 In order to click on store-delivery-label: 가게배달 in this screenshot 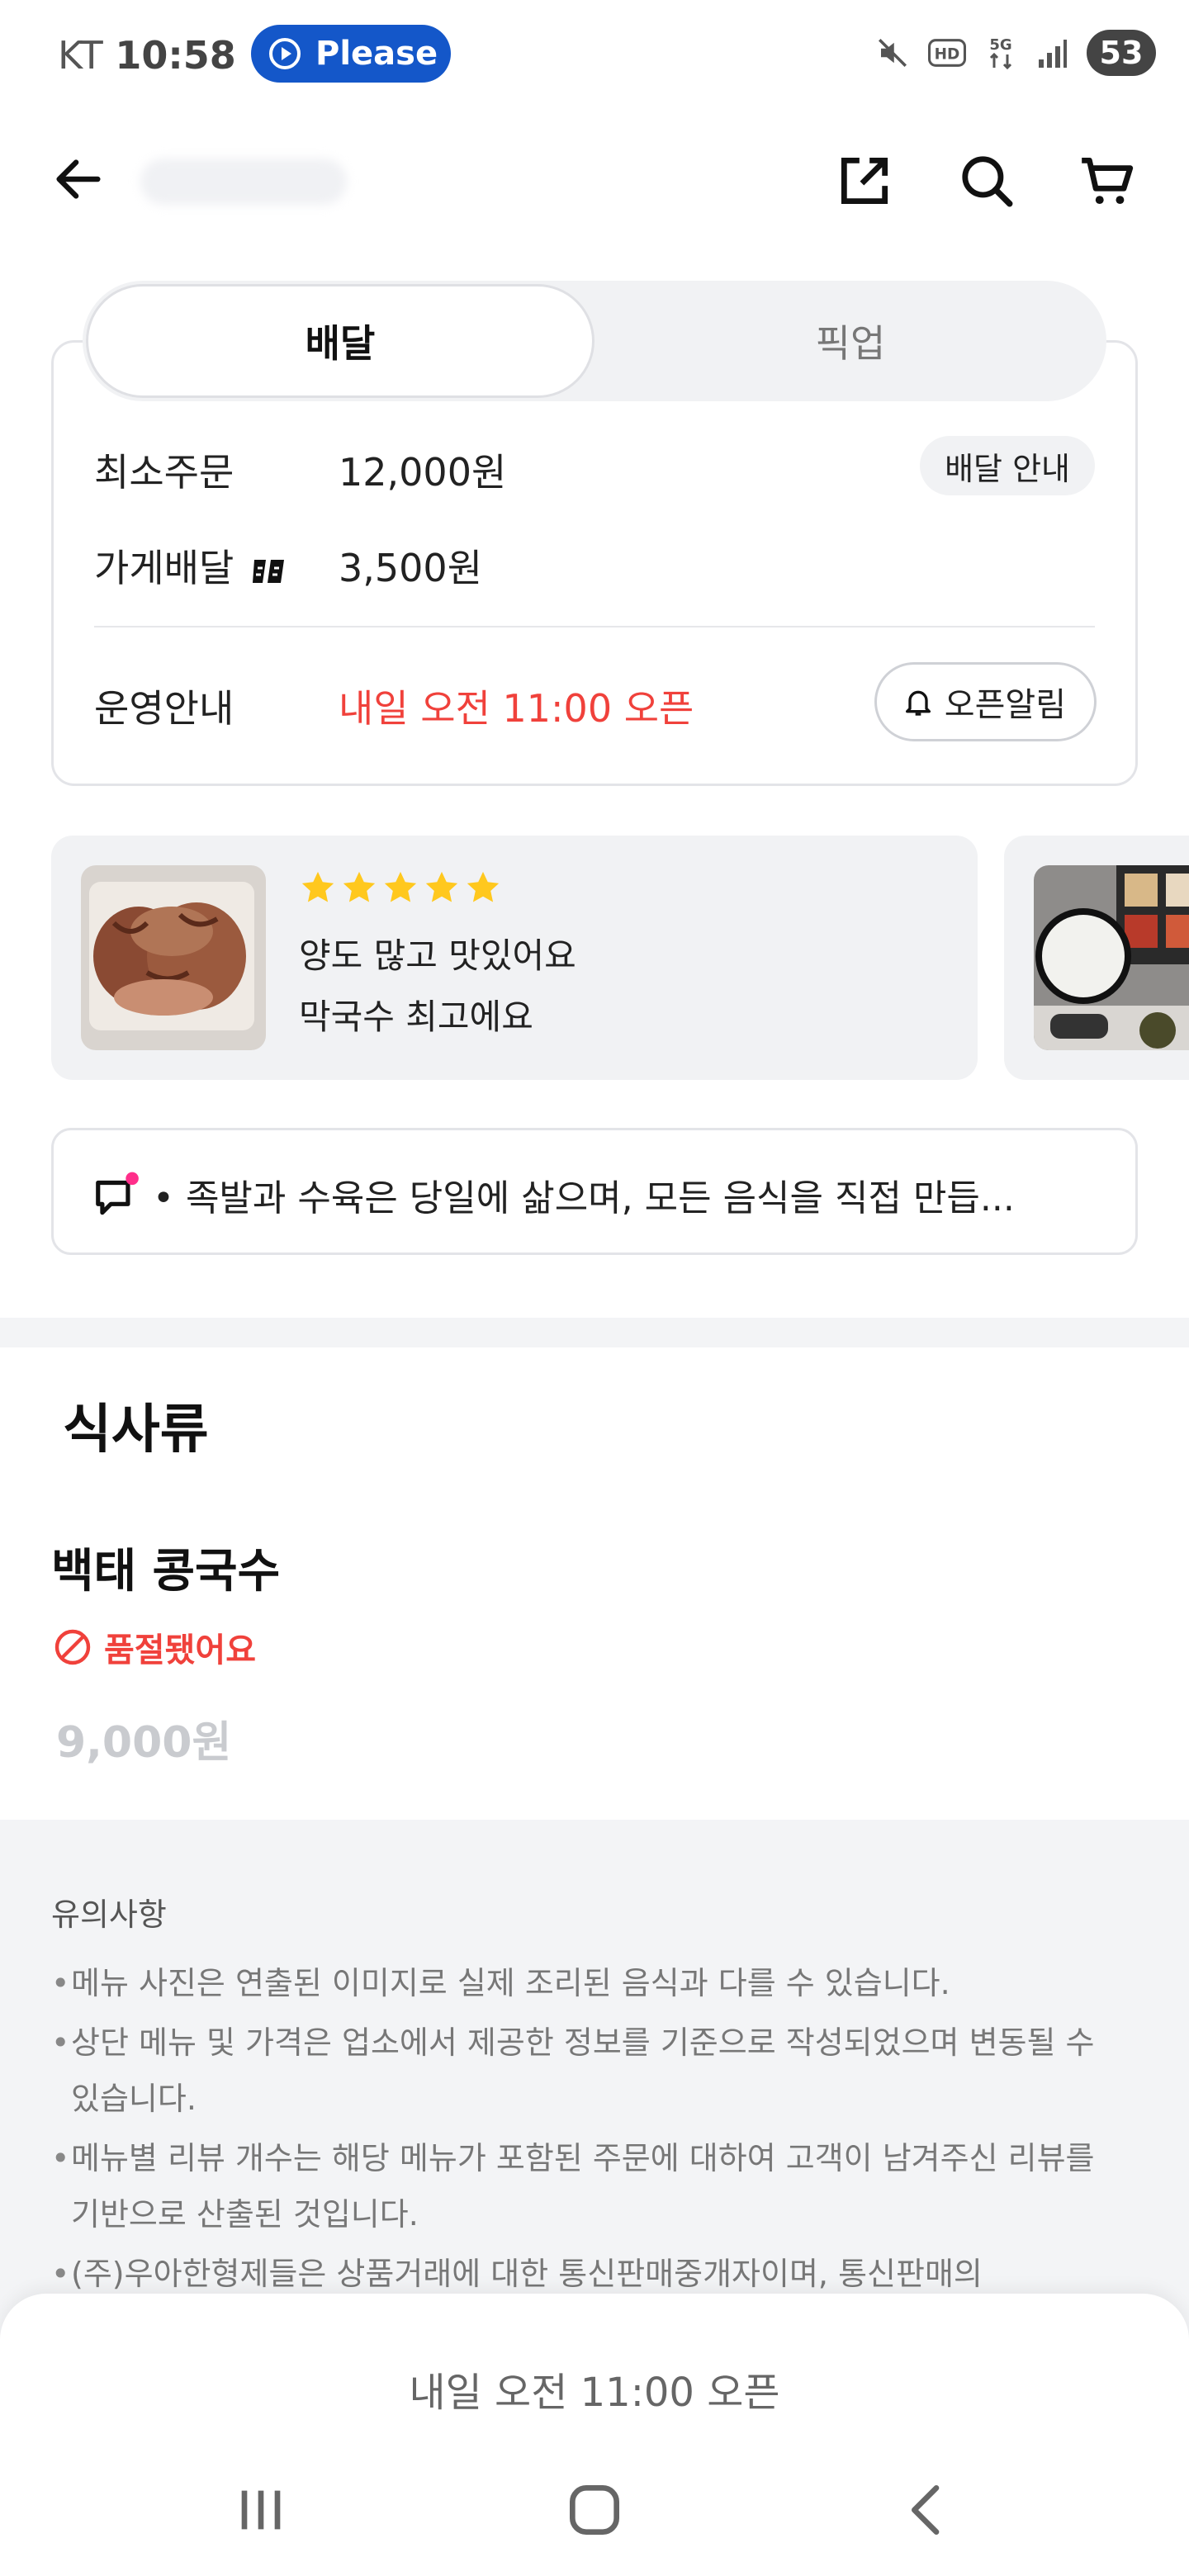, I will do `click(191, 565)`.